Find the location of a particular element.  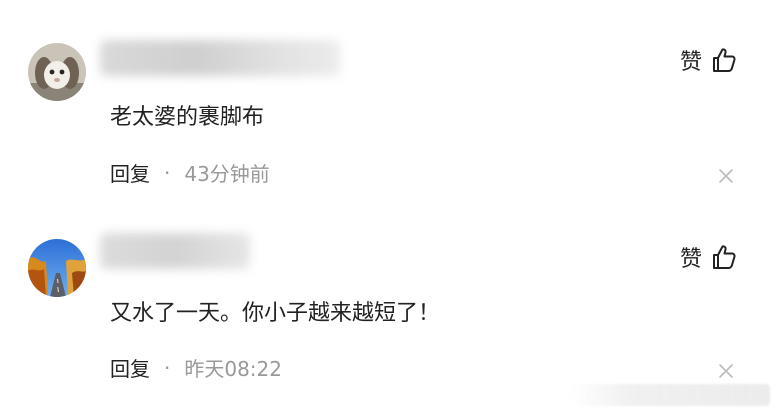

autumn-road-avatar-icon is located at coordinates (57, 268).